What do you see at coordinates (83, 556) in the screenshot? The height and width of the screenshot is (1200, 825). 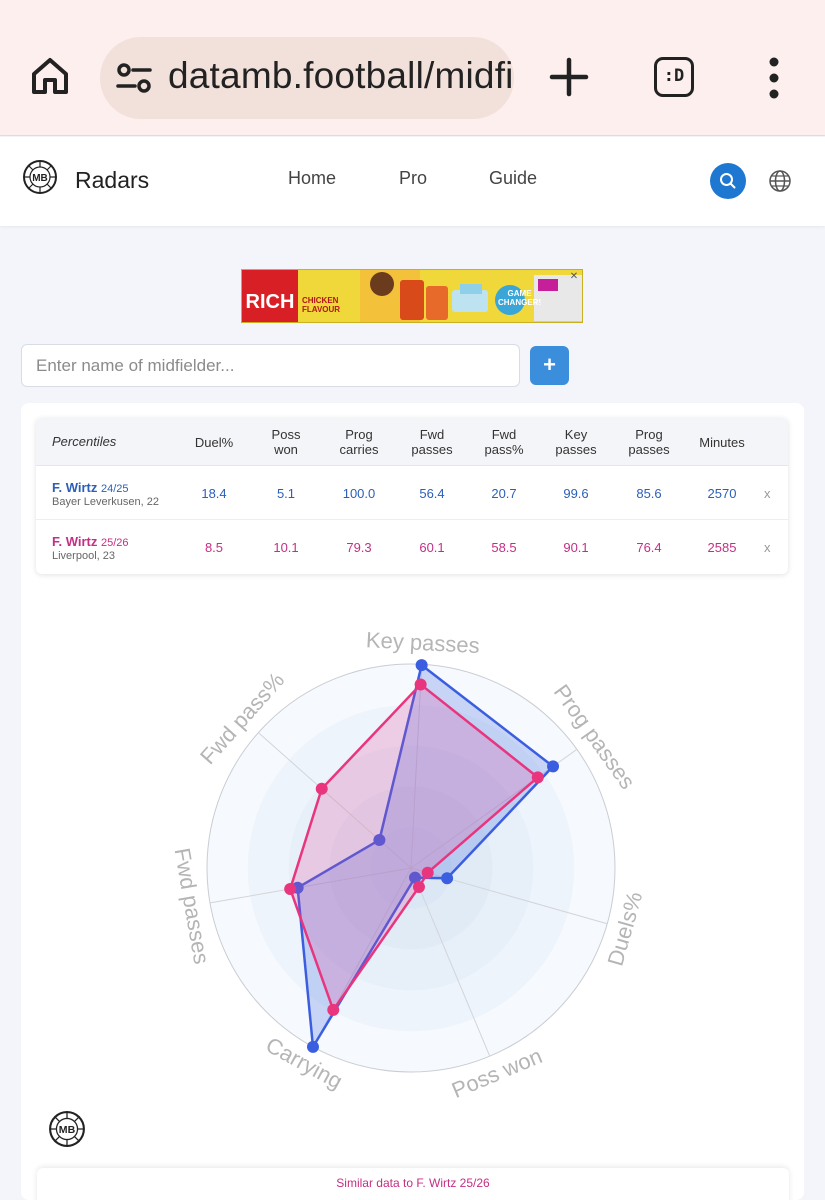 I see `player-team: Liverpool, 23` at bounding box center [83, 556].